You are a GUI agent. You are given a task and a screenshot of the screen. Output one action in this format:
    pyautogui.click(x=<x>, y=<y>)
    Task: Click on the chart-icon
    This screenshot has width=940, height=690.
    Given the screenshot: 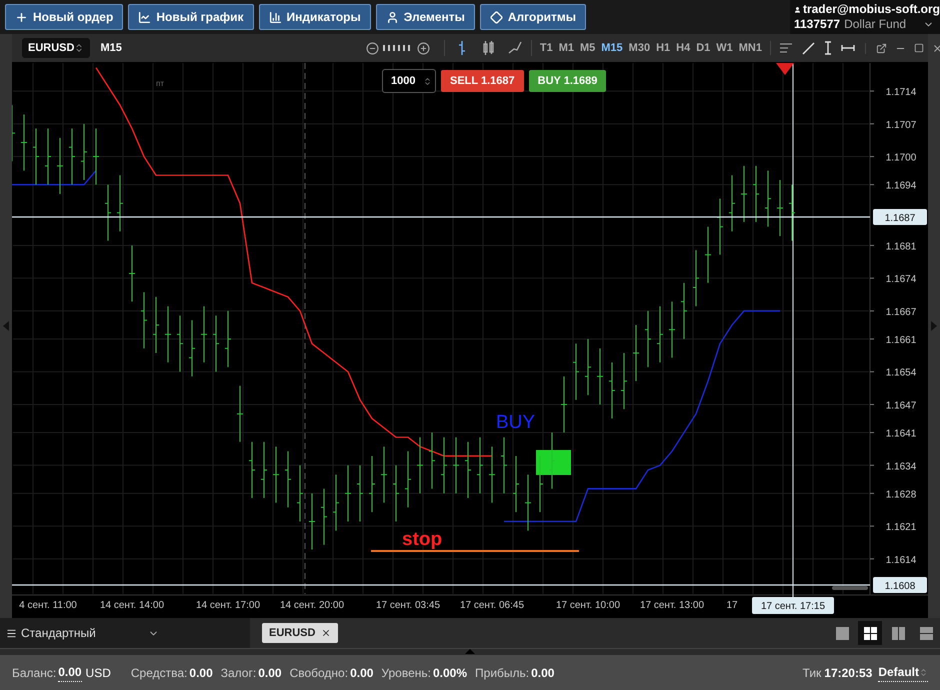 What is the action you would take?
    pyautogui.click(x=145, y=17)
    